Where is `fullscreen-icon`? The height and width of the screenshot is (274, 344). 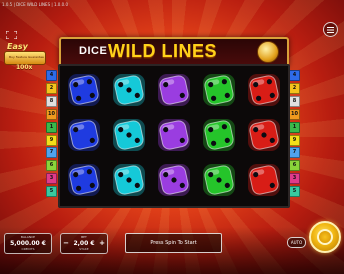
fullscreen-icon is located at coordinates (11, 32).